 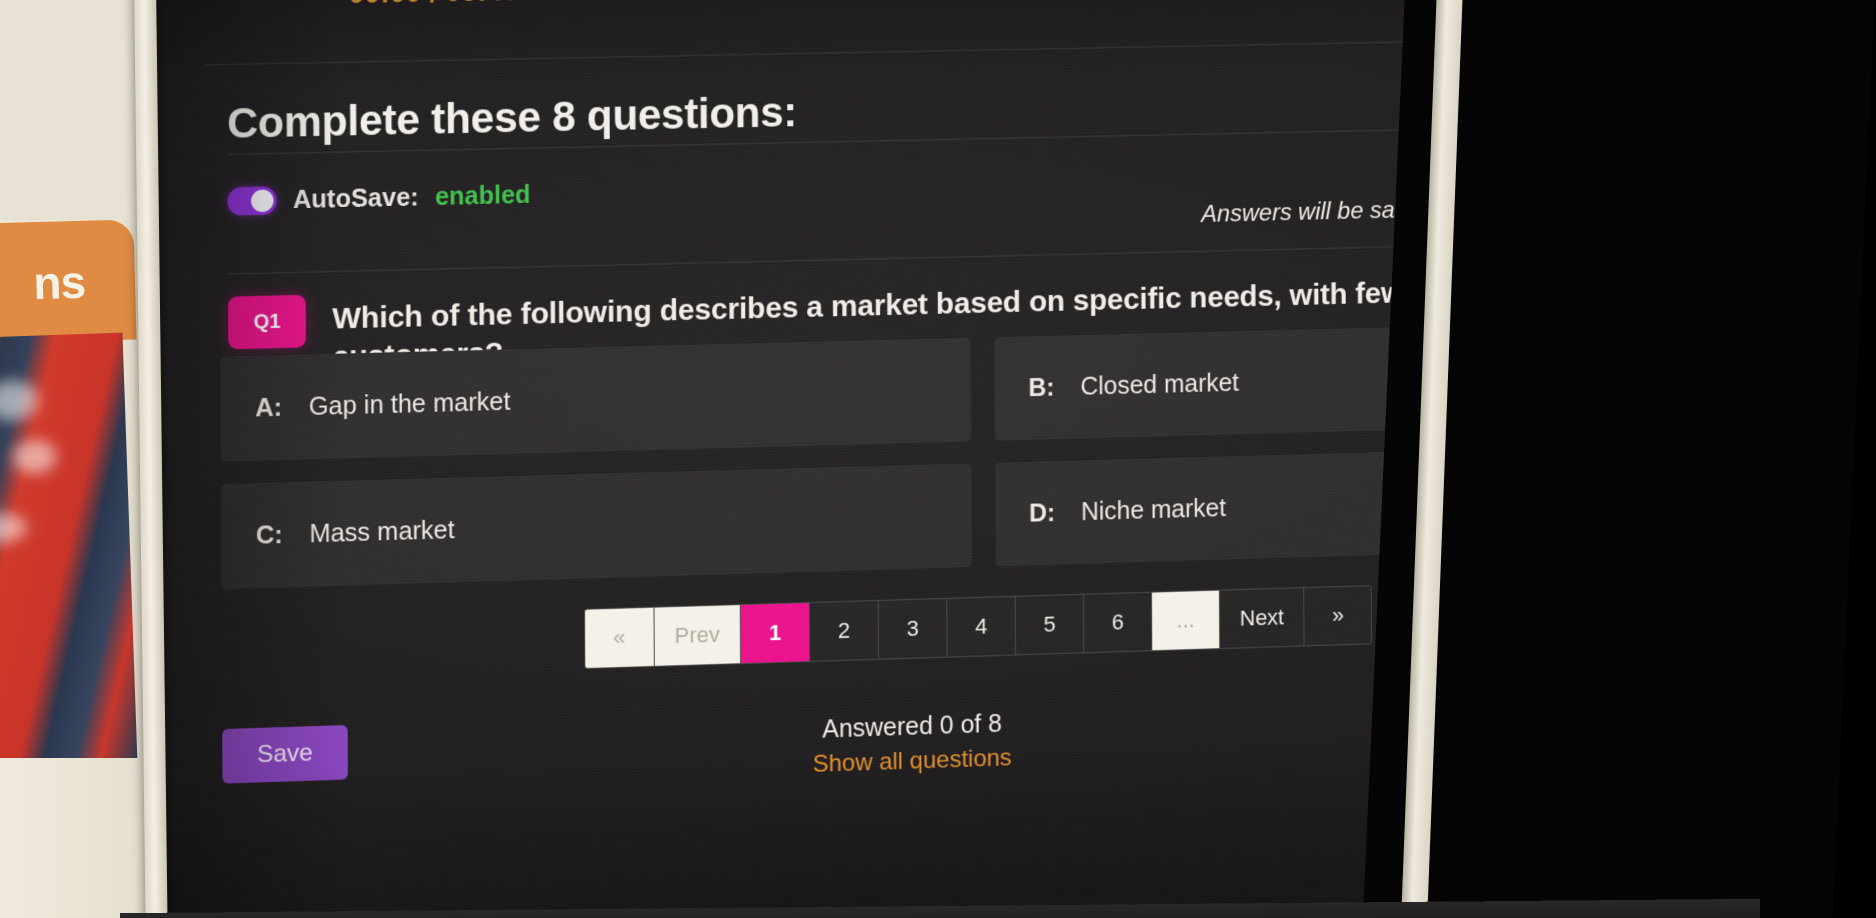 What do you see at coordinates (1050, 624) in the screenshot?
I see `pager-page-5: 5` at bounding box center [1050, 624].